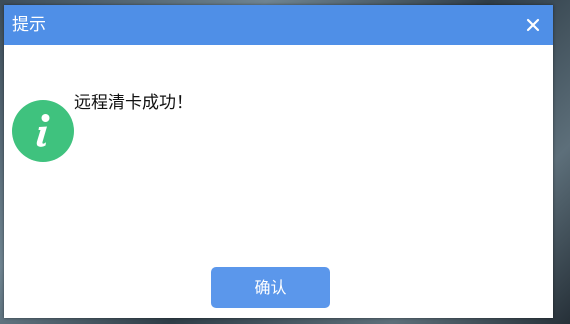 This screenshot has width=570, height=324. Describe the element at coordinates (270, 287) in the screenshot. I see `confirm-button: 确认` at that location.